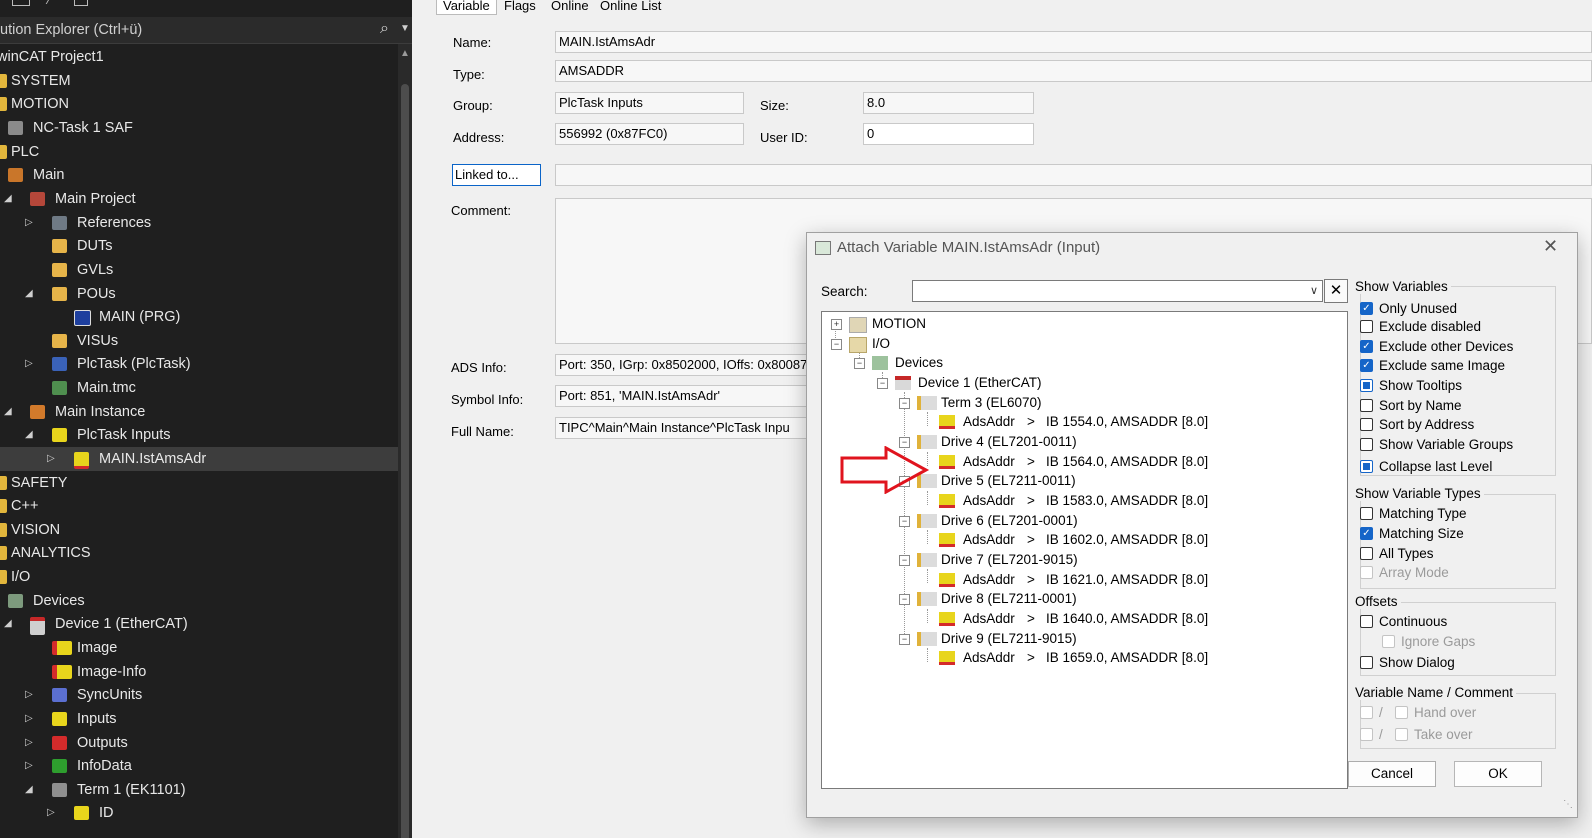  Describe the element at coordinates (927, 599) in the screenshot. I see `terminal-icon` at that location.